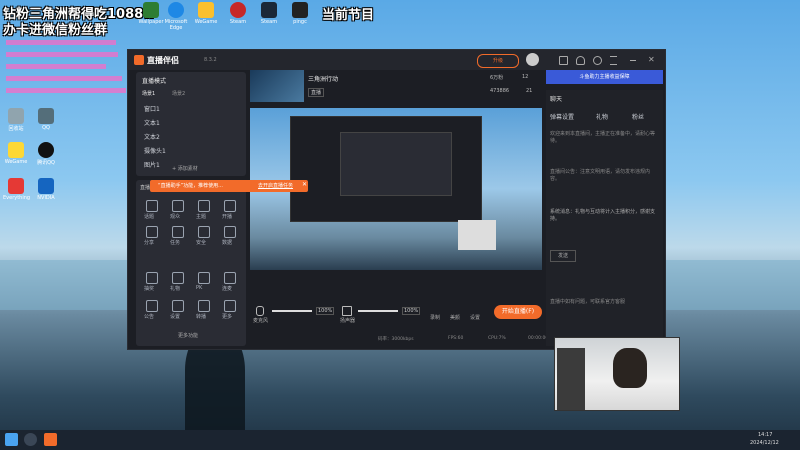  Describe the element at coordinates (316, 92) in the screenshot. I see `rank-badge: 直播` at that location.